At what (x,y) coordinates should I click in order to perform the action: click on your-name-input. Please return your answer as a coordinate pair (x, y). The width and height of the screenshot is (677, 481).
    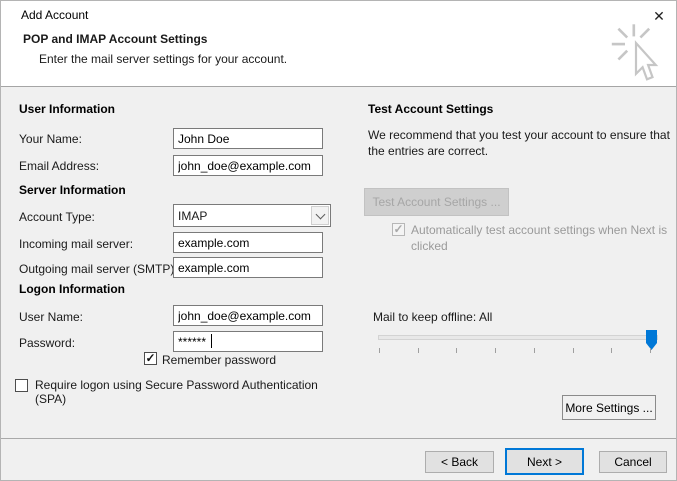
    Looking at the image, I should click on (248, 138).